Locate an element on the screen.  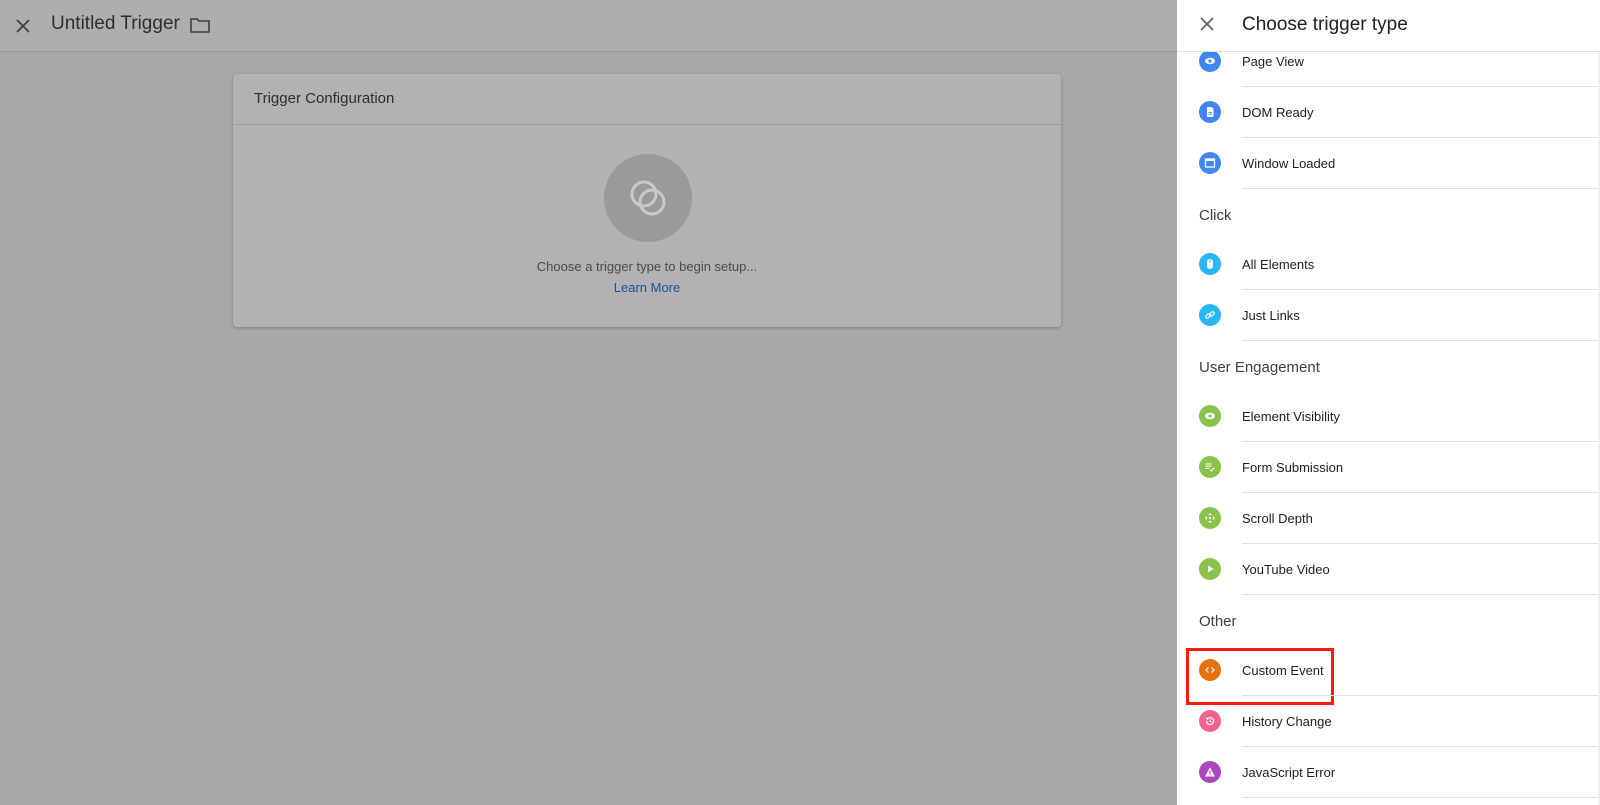
document-icon is located at coordinates (1210, 112).